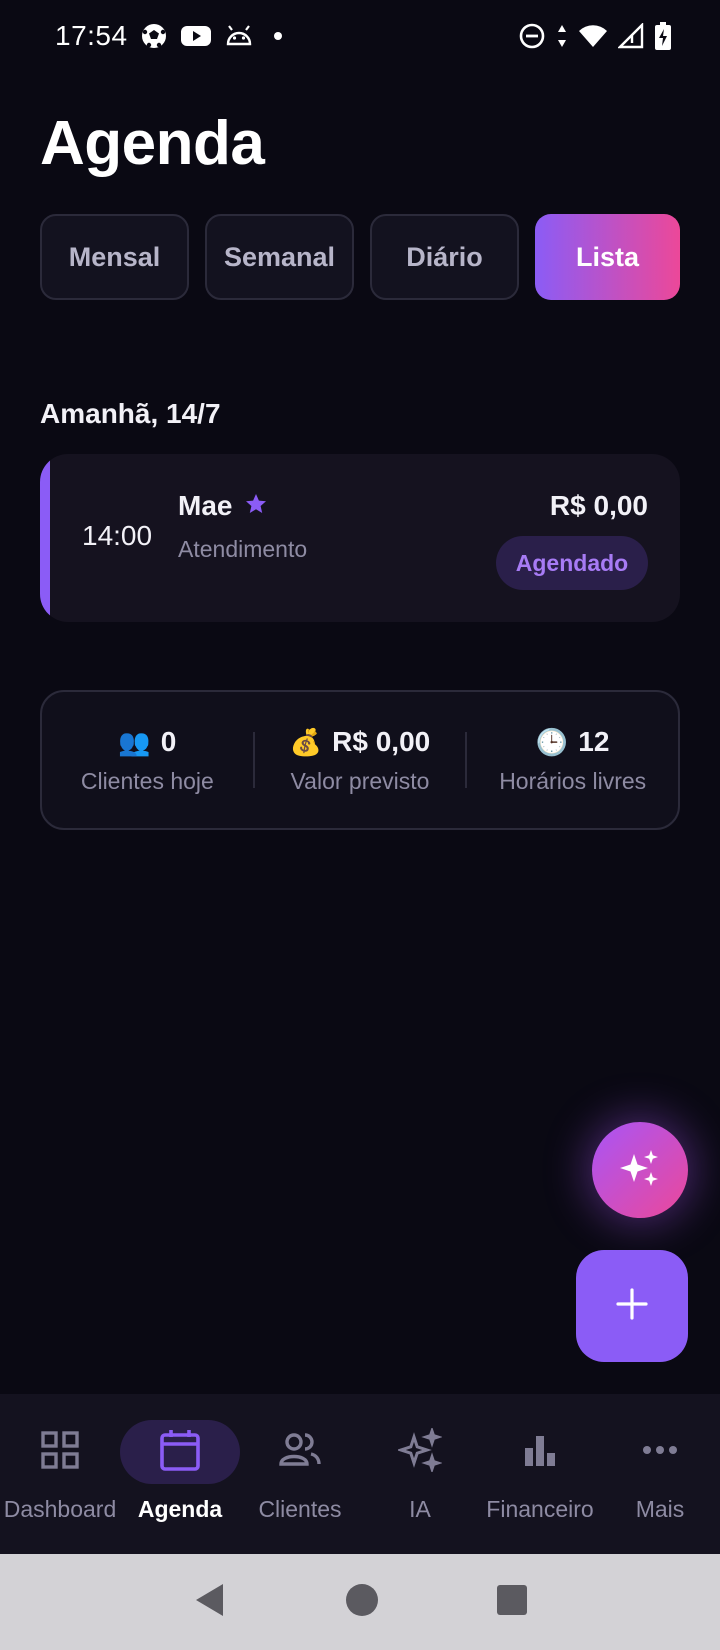 The image size is (720, 1650). I want to click on more-icon, so click(660, 1452).